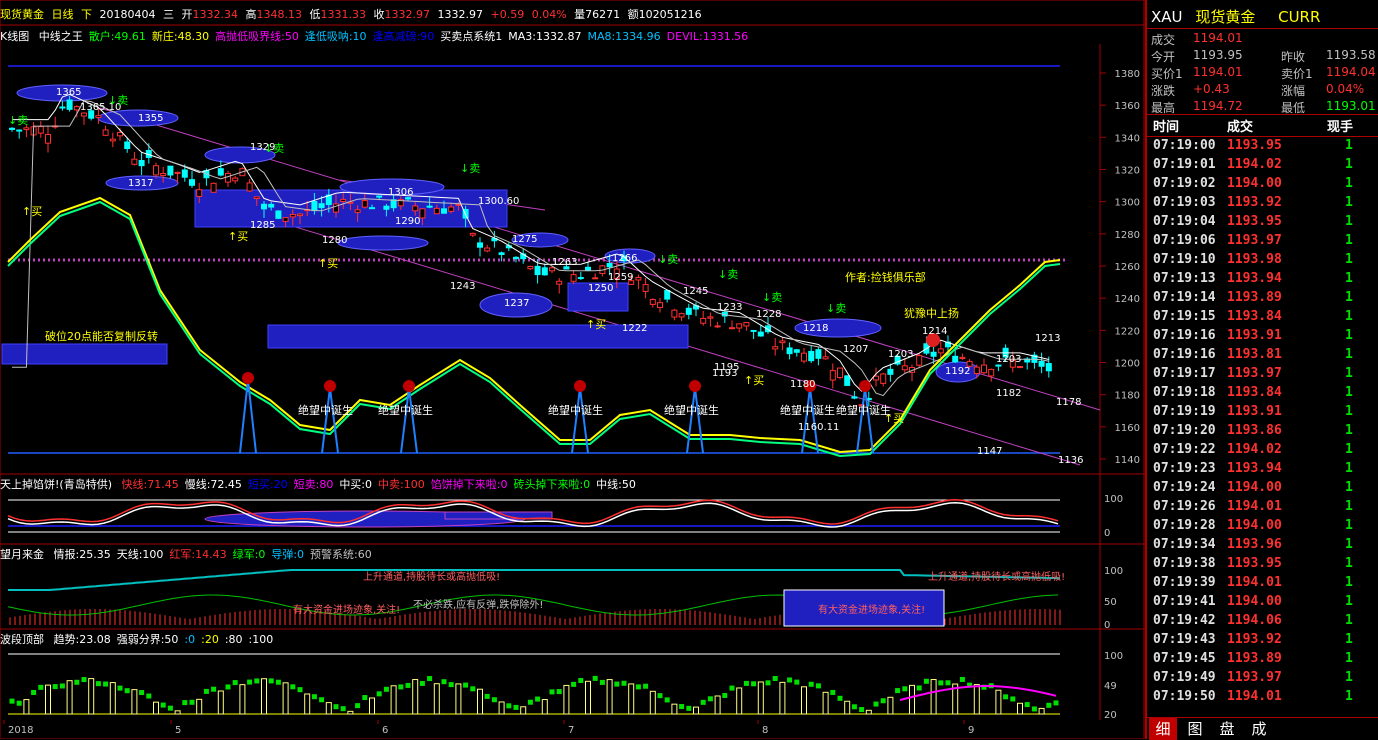 This screenshot has width=1378, height=740. Describe the element at coordinates (1262, 337) in the screenshot. I see `tick-row: 07:19:16 1193.91 1` at that location.